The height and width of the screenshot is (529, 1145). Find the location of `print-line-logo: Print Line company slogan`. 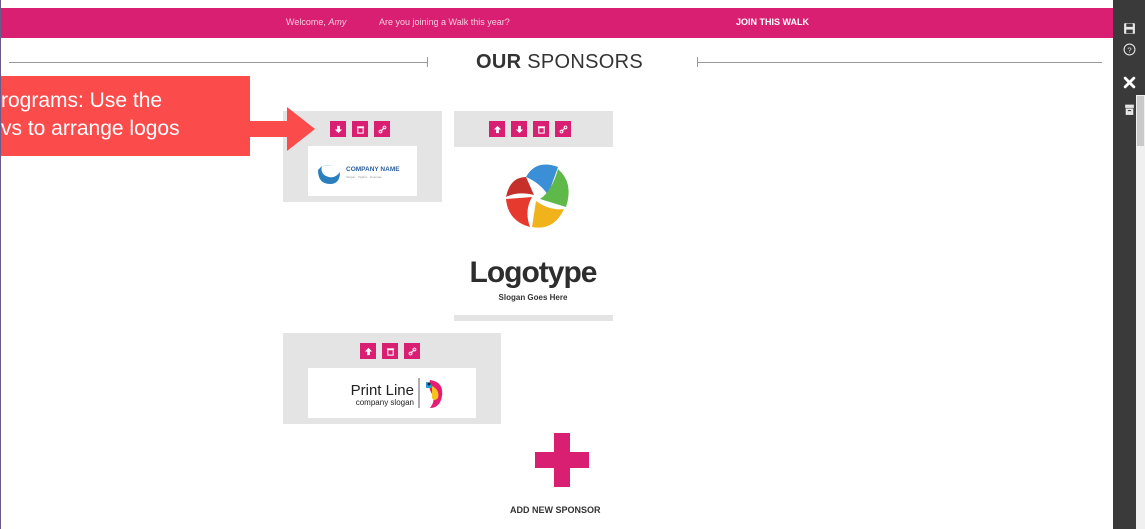

print-line-logo: Print Line company slogan is located at coordinates (397, 393).